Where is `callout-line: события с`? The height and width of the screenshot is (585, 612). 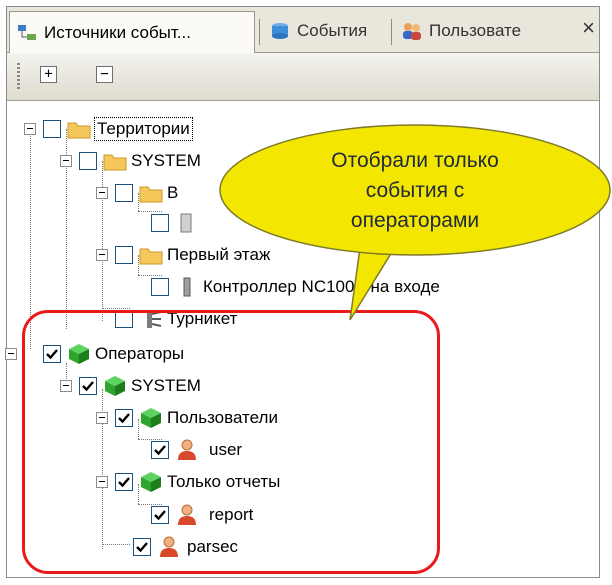 callout-line: события с is located at coordinates (415, 190).